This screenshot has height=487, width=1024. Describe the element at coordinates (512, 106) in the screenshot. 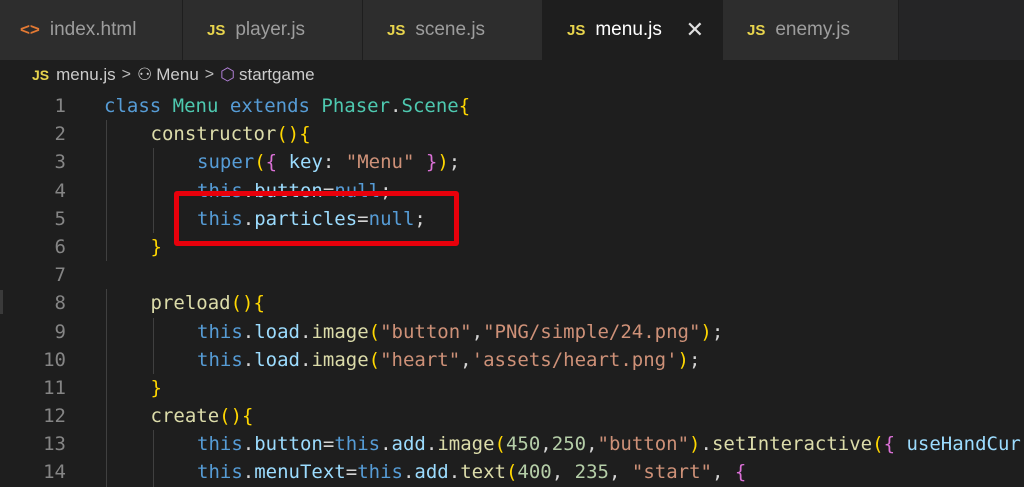

I see `code-line: 1 class Menu extends Phaser.Scene{` at that location.